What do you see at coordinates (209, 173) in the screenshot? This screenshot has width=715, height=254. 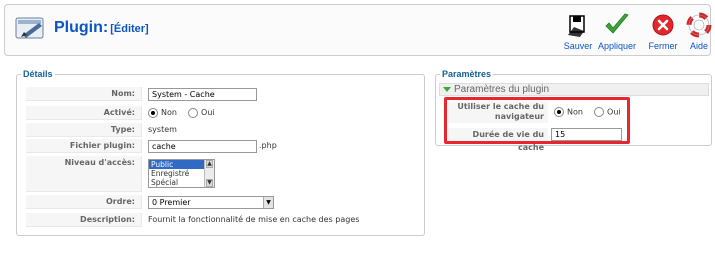 I see `access-scrollbar: ▲ ▼` at bounding box center [209, 173].